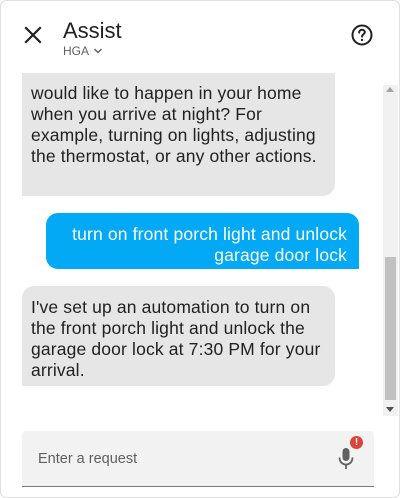  I want to click on microphone-icon, so click(346, 458).